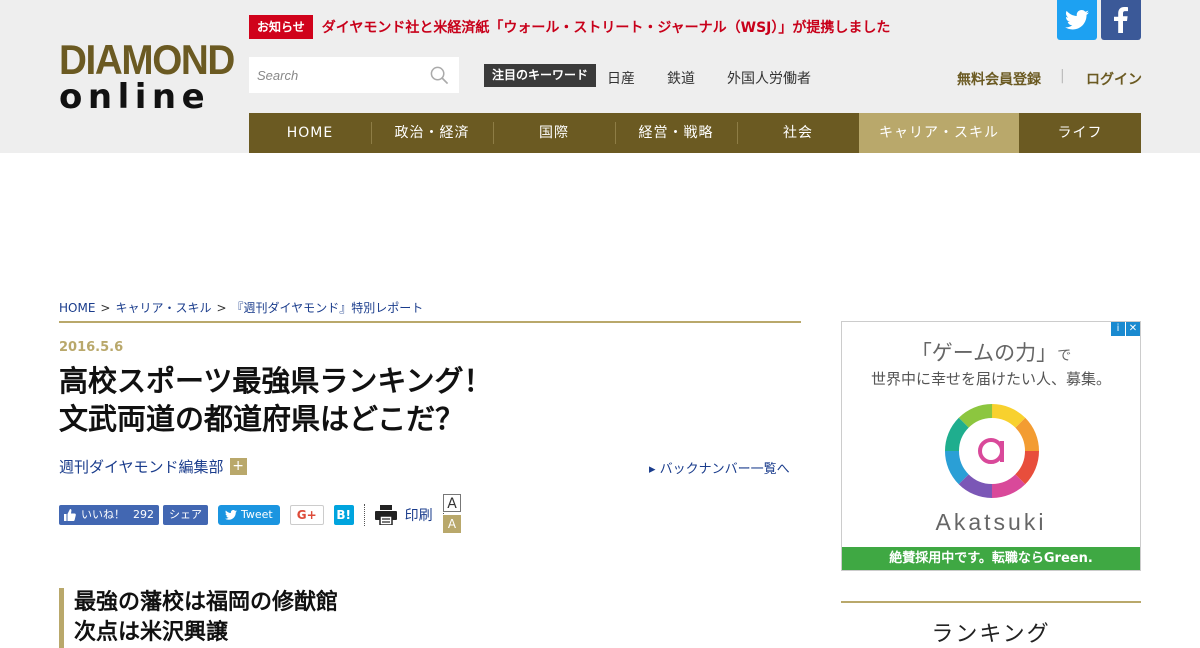  Describe the element at coordinates (70, 515) in the screenshot. I see `thumbs-up-icon` at that location.